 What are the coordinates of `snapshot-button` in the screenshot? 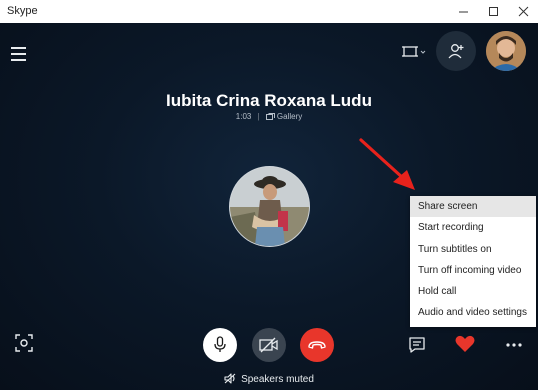 It's located at (24, 343).